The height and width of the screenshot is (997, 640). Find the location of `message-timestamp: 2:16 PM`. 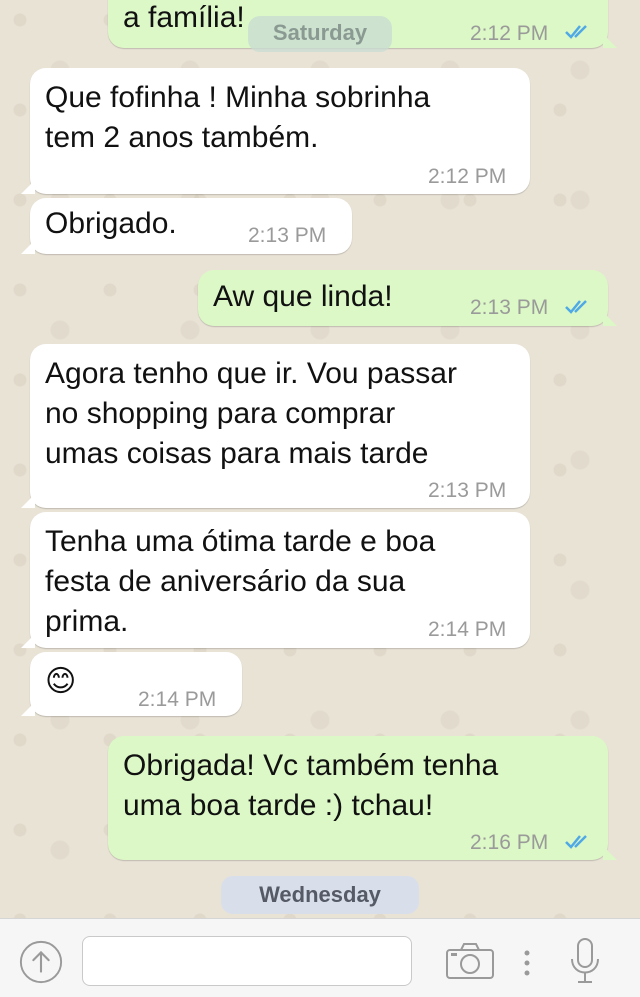

message-timestamp: 2:16 PM is located at coordinates (509, 842).